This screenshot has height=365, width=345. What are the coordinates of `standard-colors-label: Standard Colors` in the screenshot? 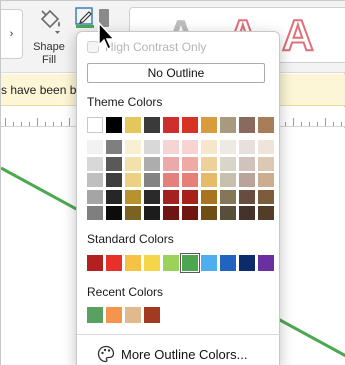 It's located at (130, 239).